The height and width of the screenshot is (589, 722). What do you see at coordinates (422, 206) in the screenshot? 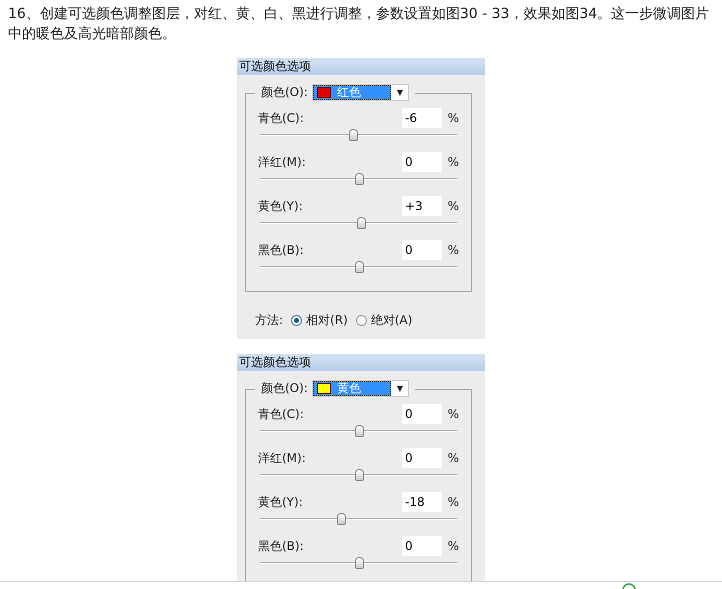
I see `value-field: +3` at bounding box center [422, 206].